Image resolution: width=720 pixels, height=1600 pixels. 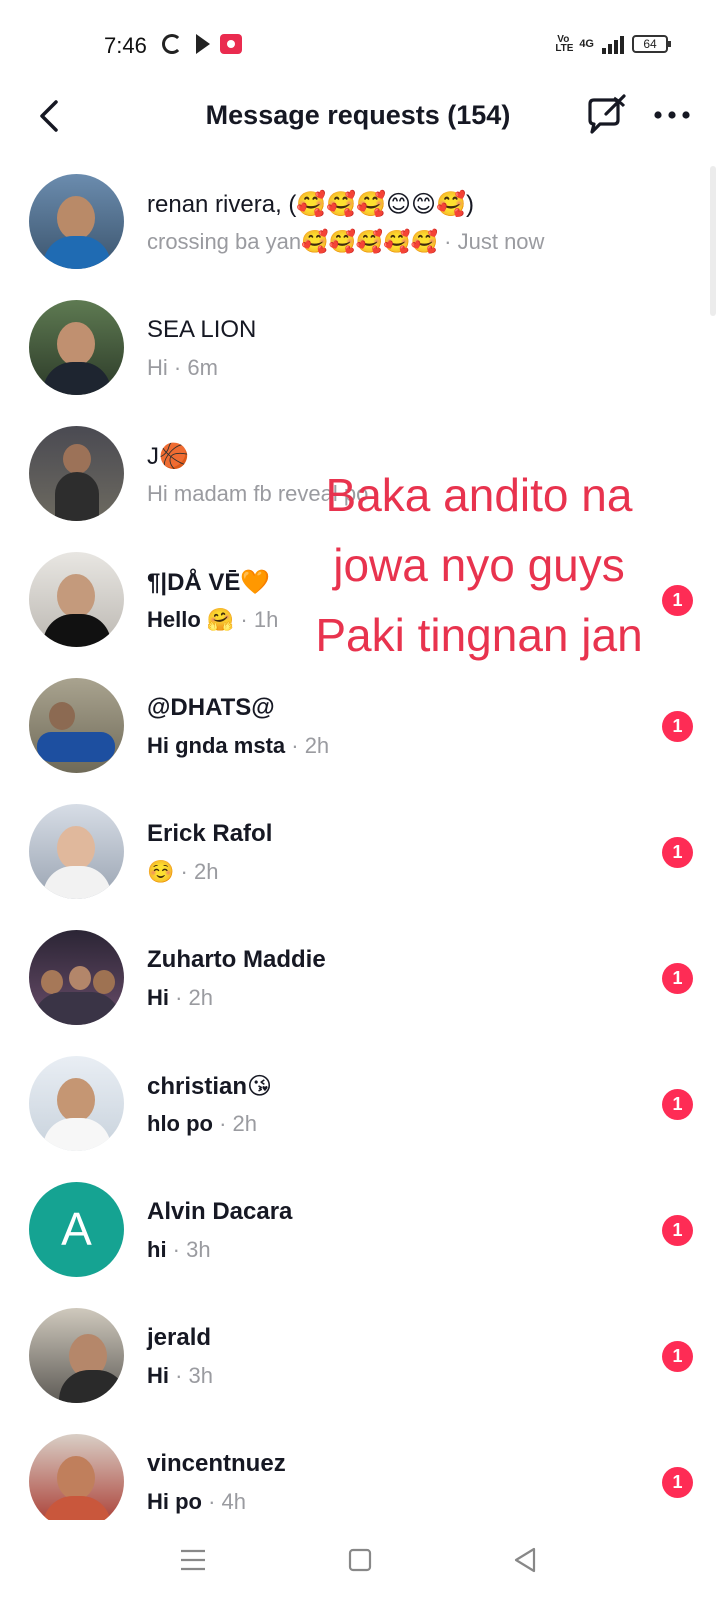 I want to click on menu-nav-button, so click(x=193, y=1560).